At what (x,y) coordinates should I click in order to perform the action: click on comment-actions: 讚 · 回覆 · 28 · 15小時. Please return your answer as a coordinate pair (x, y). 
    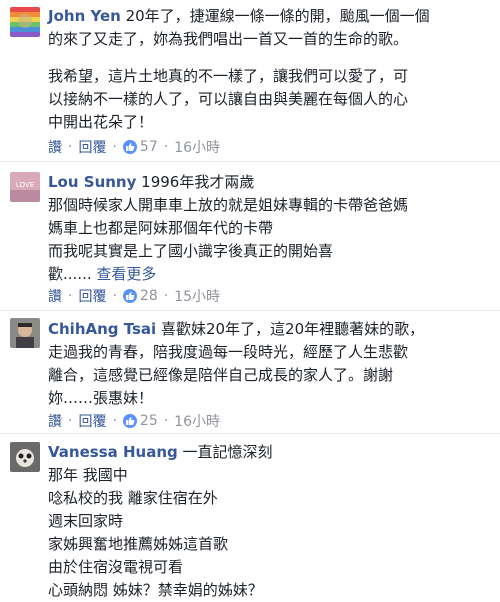
    Looking at the image, I should click on (134, 296).